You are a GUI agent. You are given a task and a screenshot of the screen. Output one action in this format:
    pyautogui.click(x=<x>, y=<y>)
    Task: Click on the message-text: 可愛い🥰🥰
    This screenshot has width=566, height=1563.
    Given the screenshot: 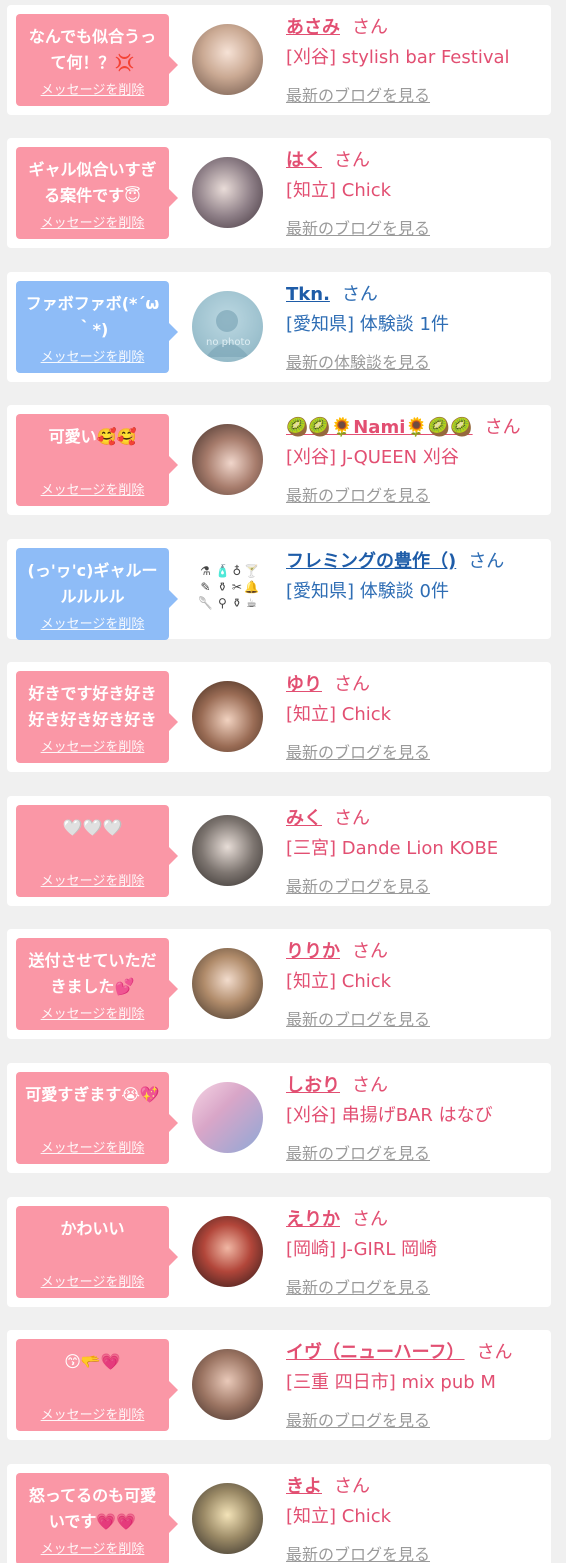 What is the action you would take?
    pyautogui.click(x=92, y=436)
    